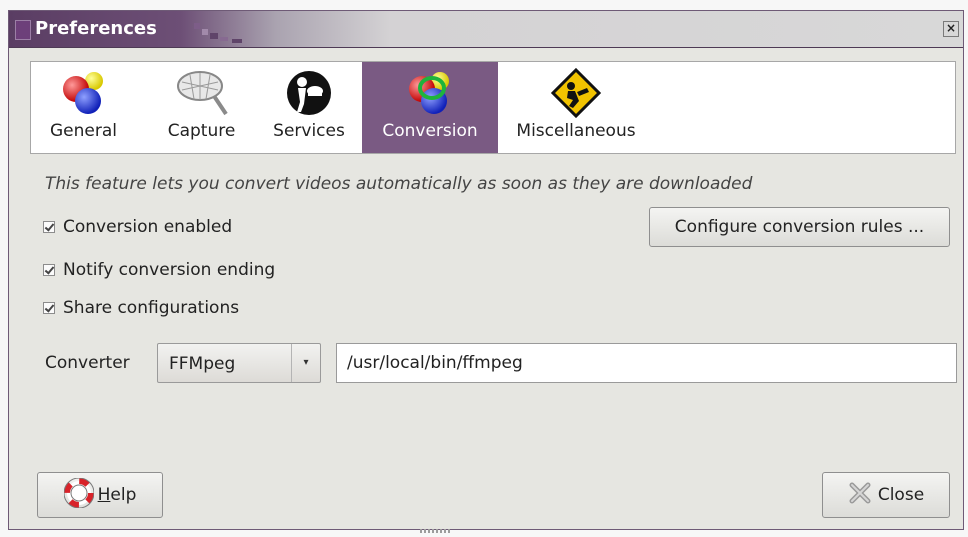 This screenshot has height=537, width=968. Describe the element at coordinates (309, 131) in the screenshot. I see `tab-label: Services` at that location.